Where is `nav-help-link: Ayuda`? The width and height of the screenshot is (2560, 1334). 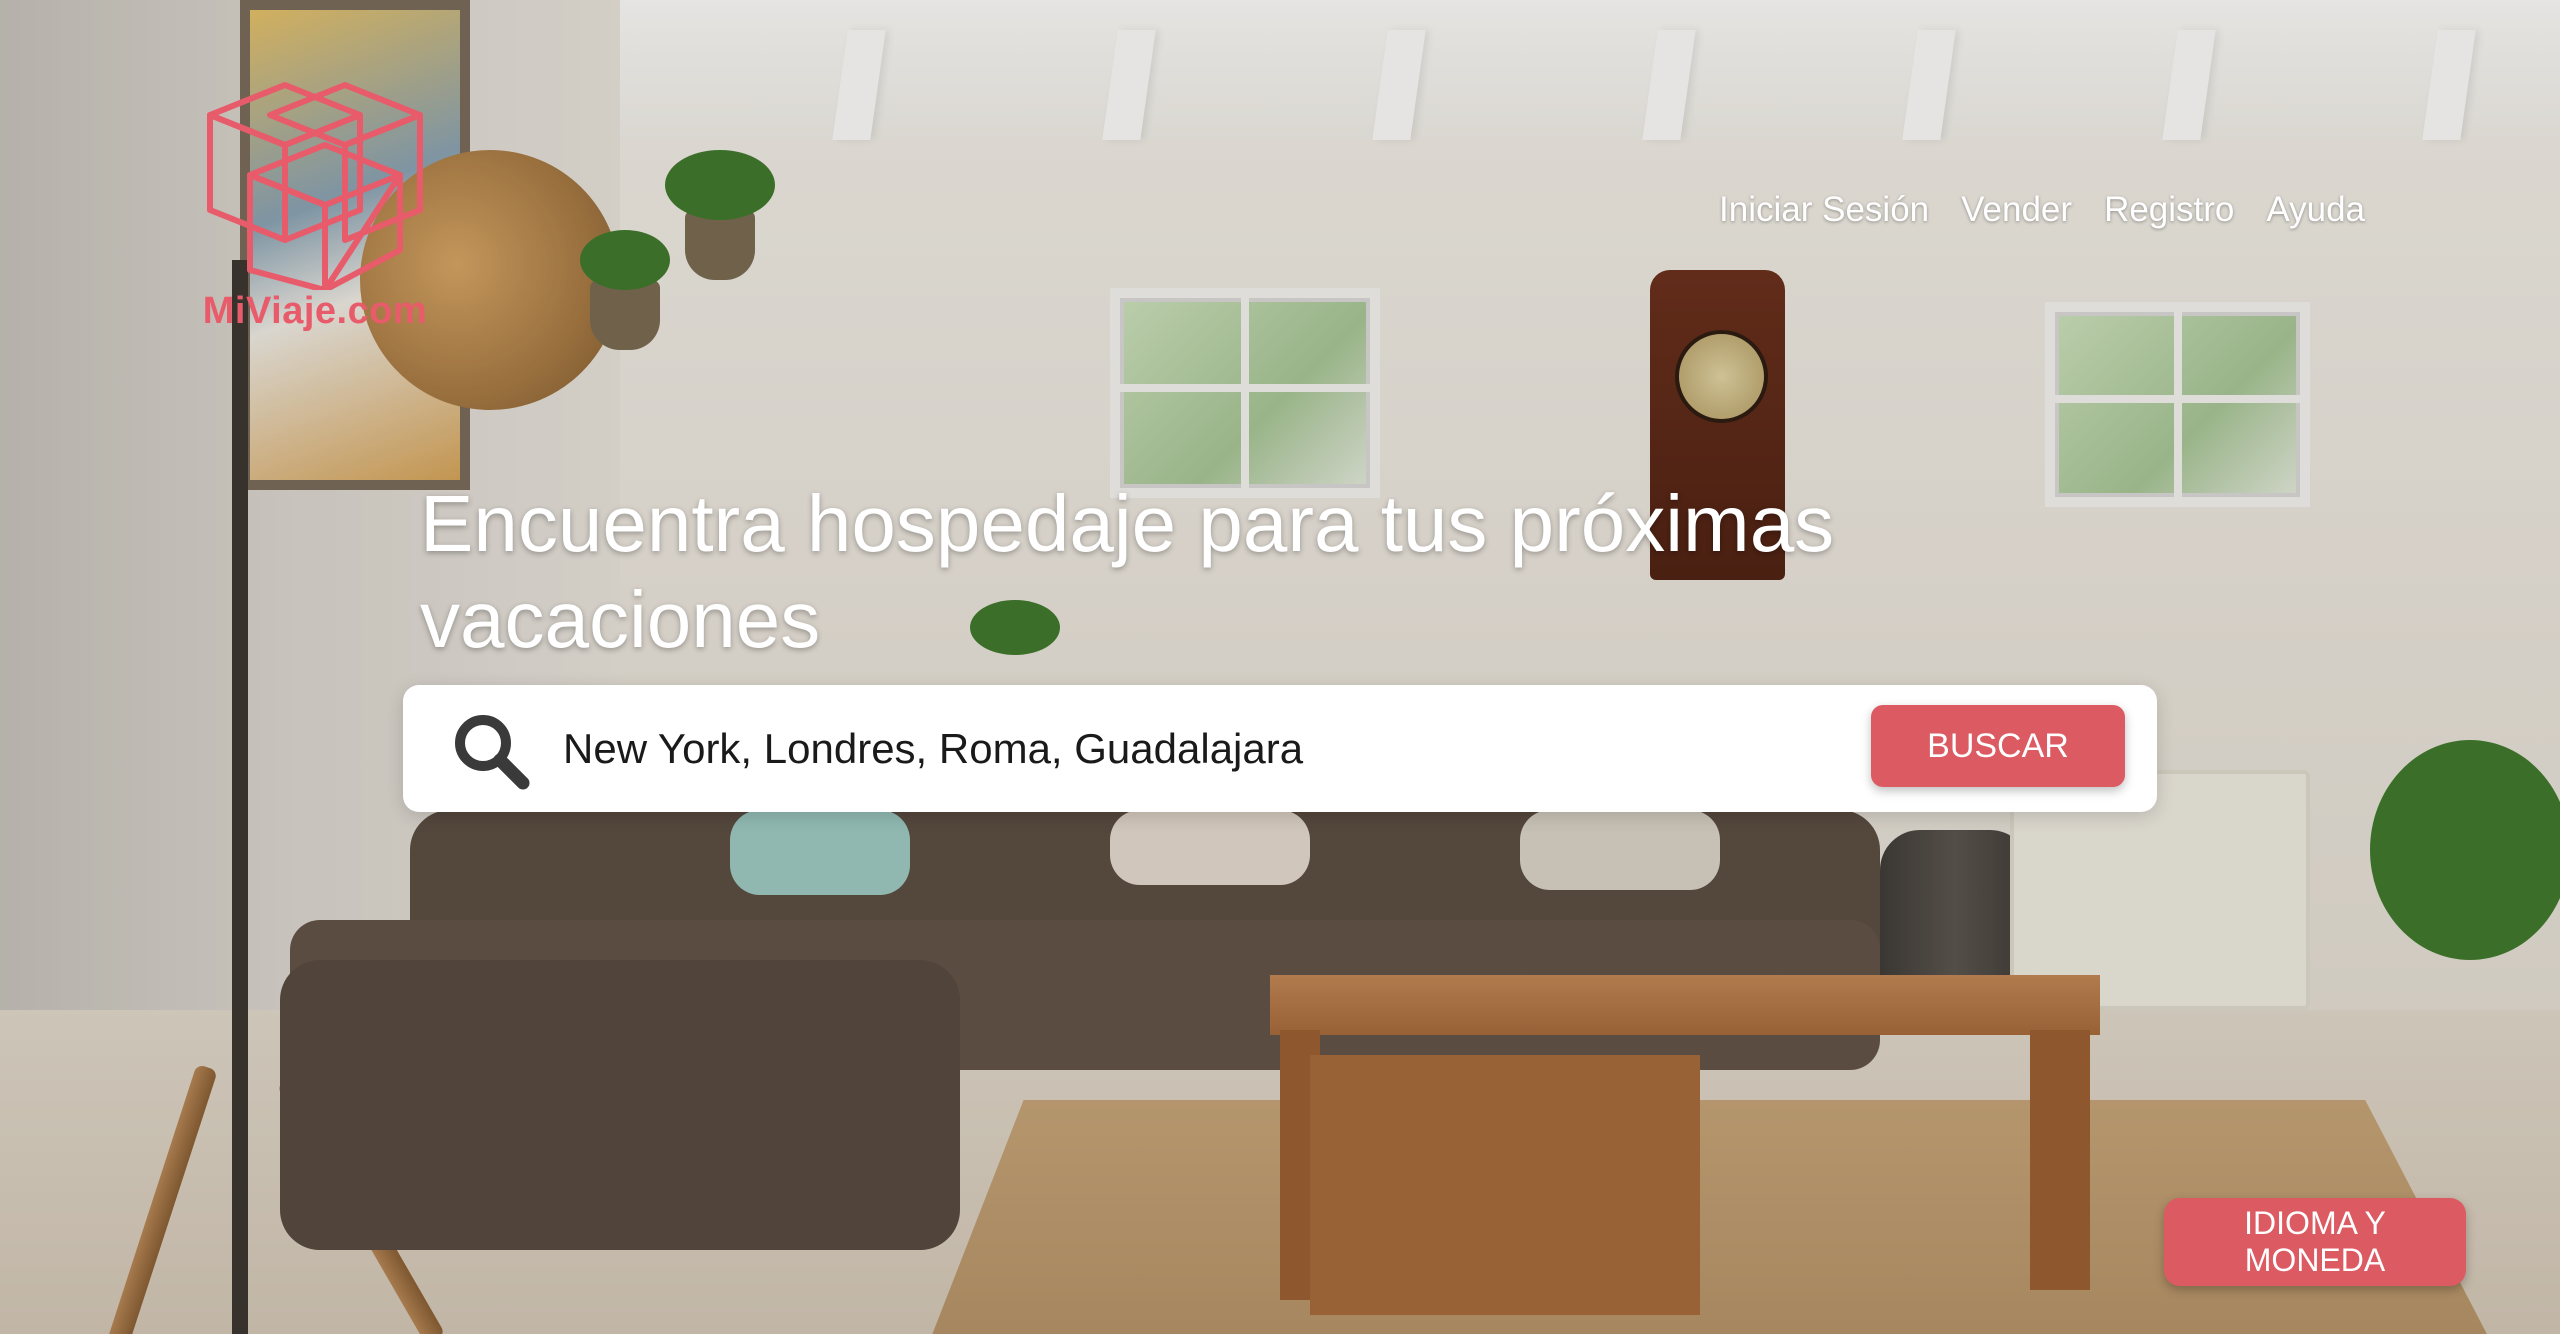 nav-help-link: Ayuda is located at coordinates (2315, 210).